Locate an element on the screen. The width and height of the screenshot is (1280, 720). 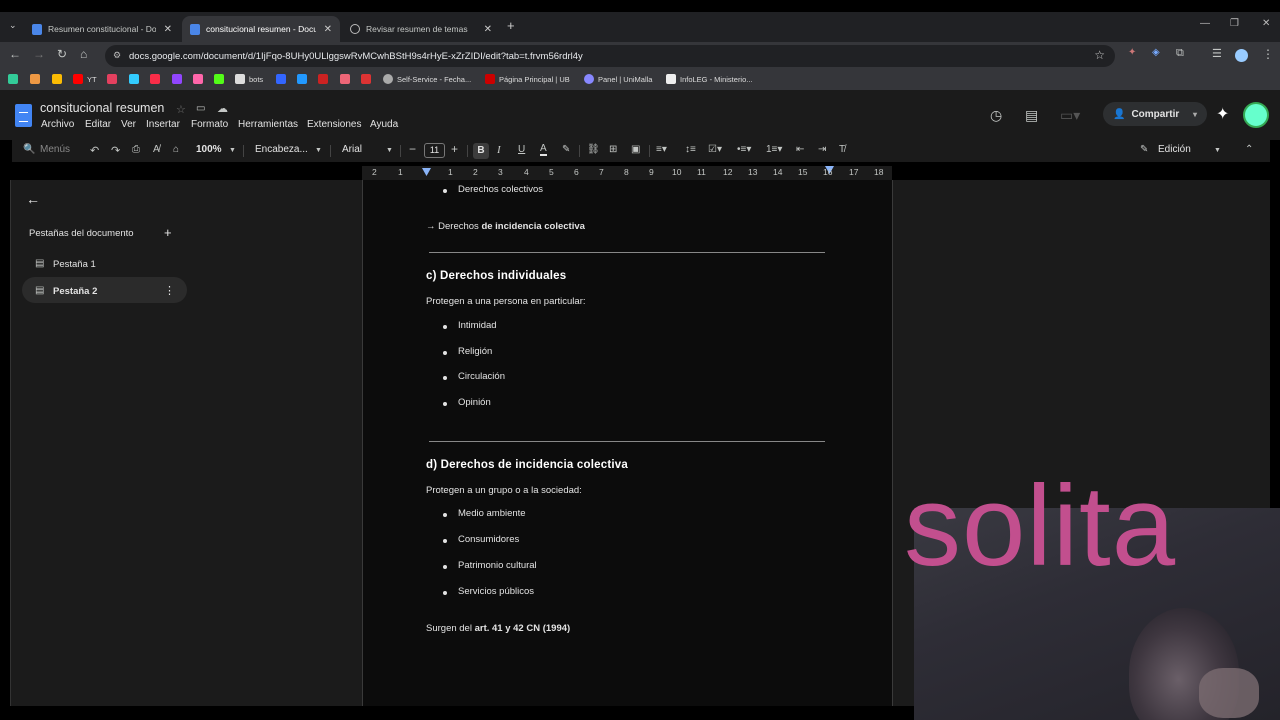
new-tab-plus-icon: + is located at coordinates (511, 25).